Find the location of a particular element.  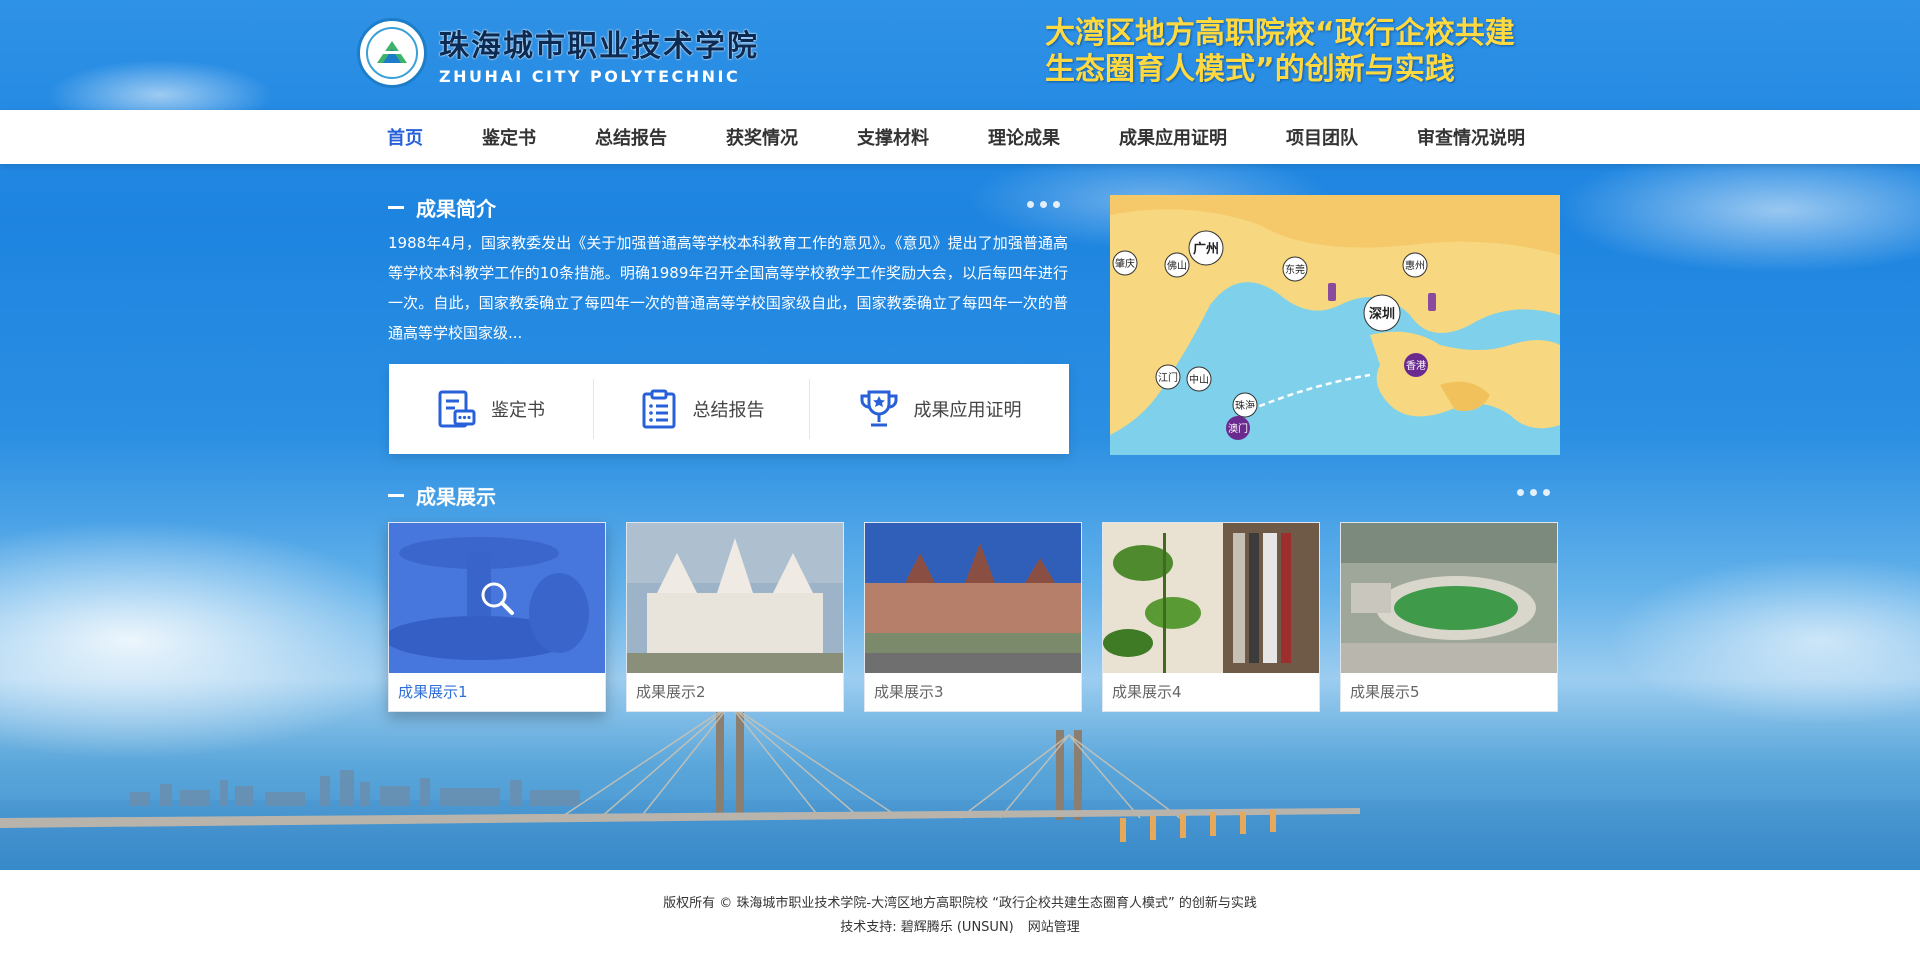

map-label-jiangmen: 江门 is located at coordinates (1168, 377).